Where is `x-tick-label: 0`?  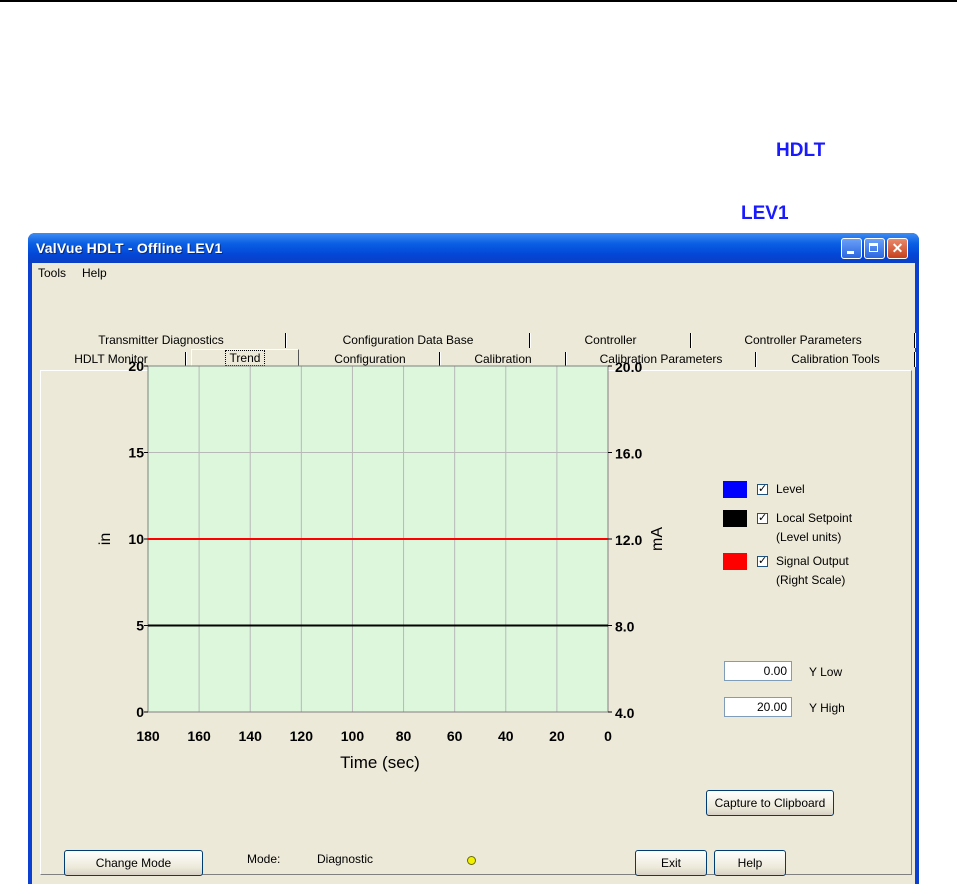
x-tick-label: 0 is located at coordinates (608, 736).